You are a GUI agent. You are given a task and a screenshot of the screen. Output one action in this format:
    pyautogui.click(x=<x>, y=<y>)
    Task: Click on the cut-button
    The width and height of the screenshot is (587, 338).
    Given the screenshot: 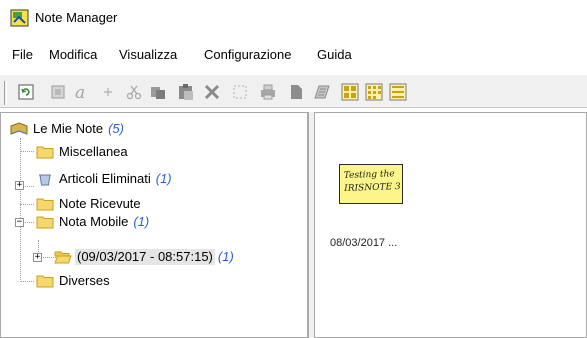 What is the action you would take?
    pyautogui.click(x=134, y=92)
    